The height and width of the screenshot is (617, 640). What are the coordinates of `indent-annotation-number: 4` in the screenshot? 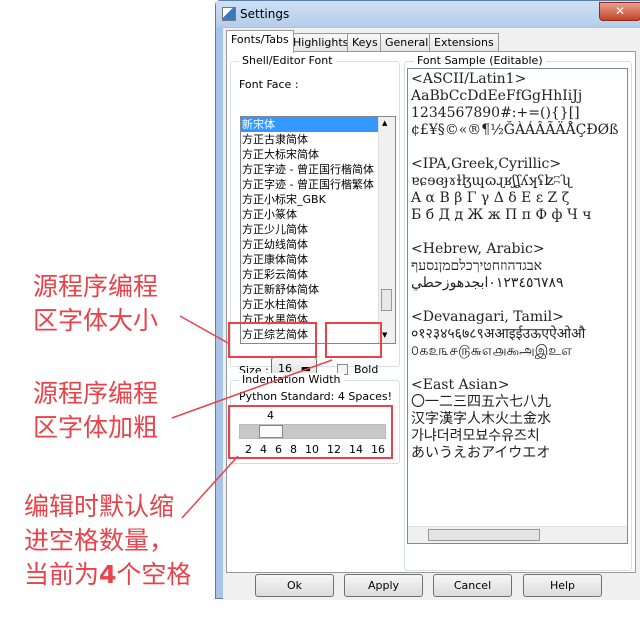 It's located at (108, 574).